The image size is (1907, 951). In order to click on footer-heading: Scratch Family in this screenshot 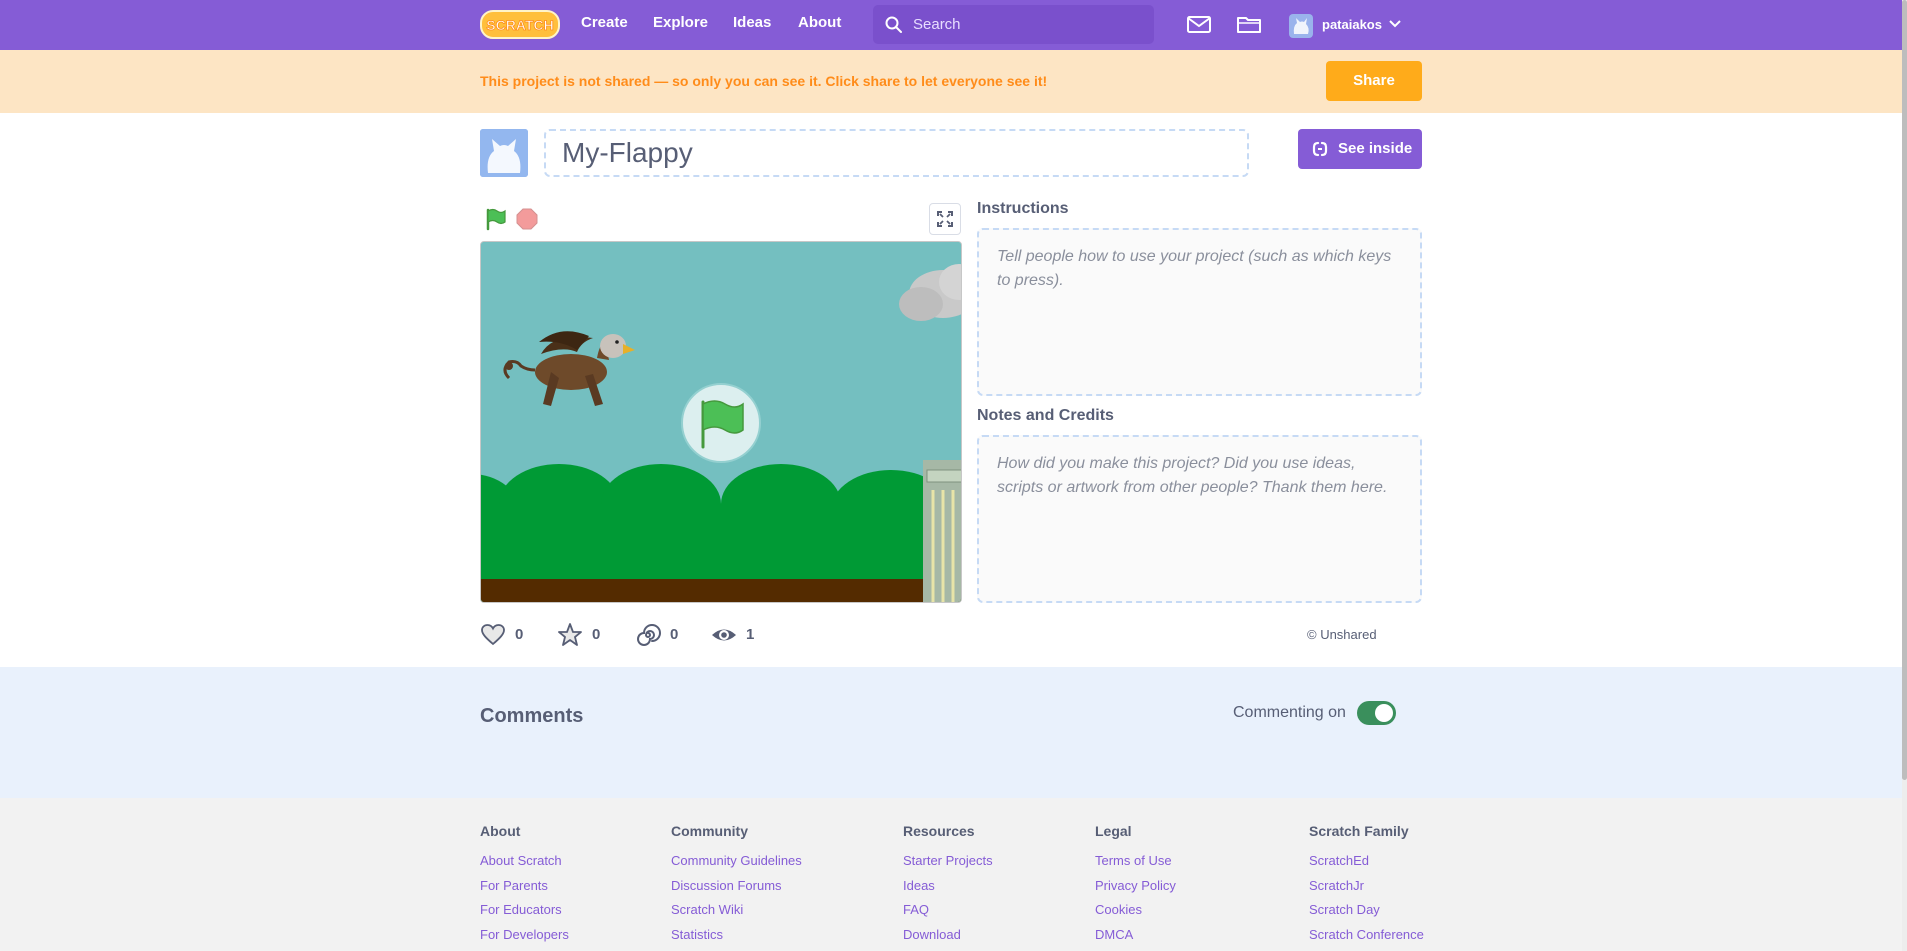, I will do `click(1359, 831)`.